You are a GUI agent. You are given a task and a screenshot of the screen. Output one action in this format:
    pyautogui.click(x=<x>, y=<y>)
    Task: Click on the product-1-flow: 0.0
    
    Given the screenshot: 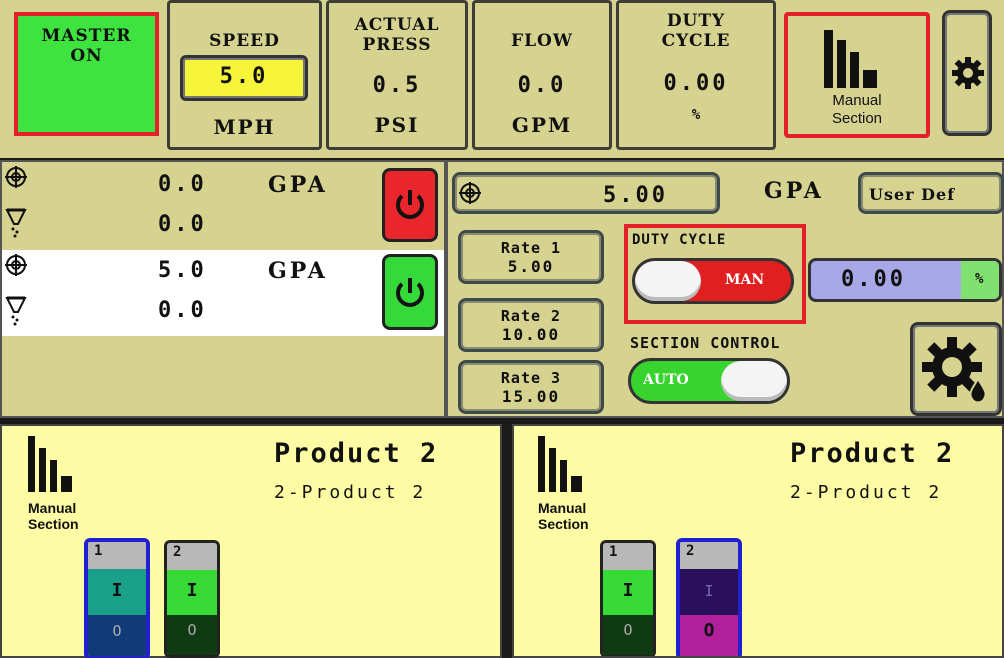 What is the action you would take?
    pyautogui.click(x=182, y=224)
    